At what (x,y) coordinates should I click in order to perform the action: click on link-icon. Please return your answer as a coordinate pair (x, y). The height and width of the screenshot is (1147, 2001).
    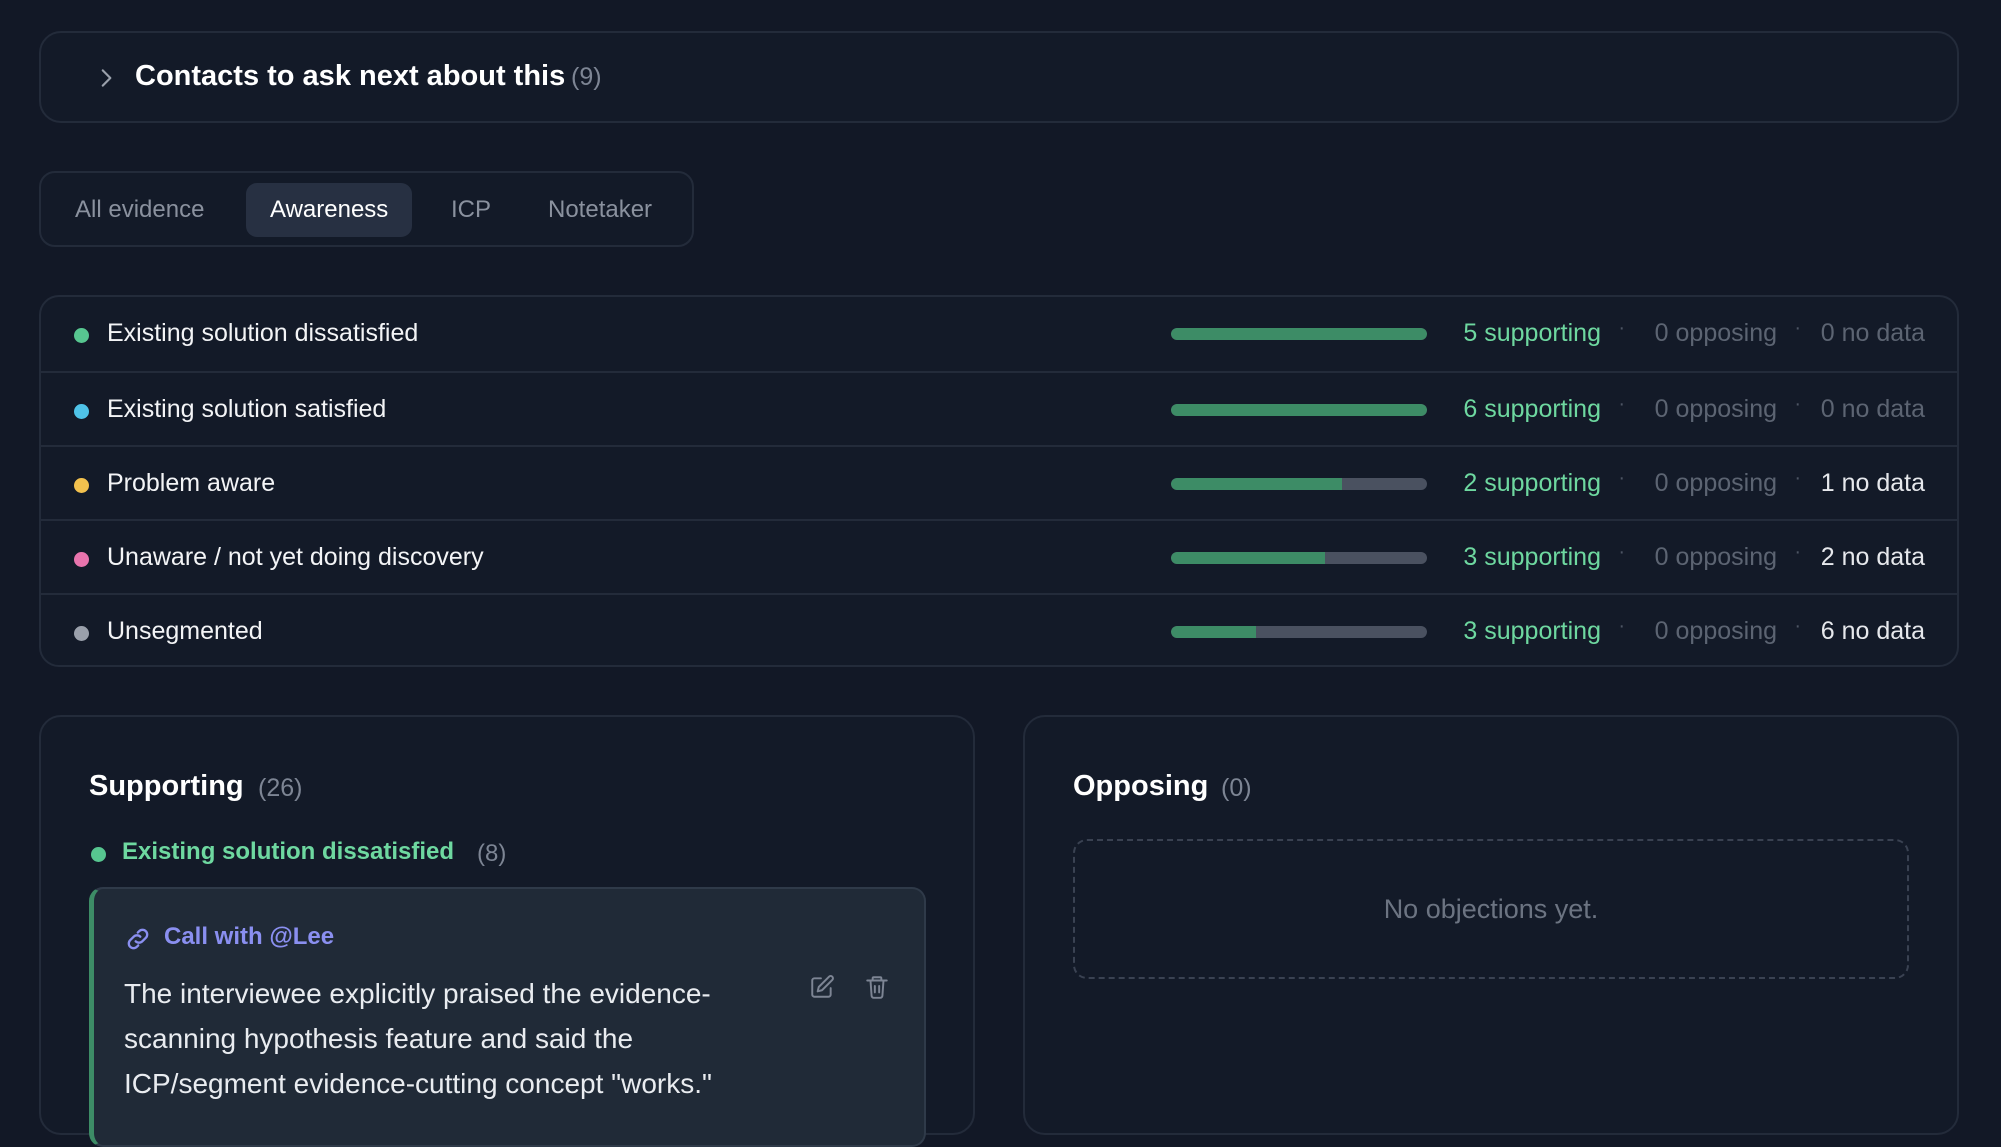
    Looking at the image, I should click on (138, 939).